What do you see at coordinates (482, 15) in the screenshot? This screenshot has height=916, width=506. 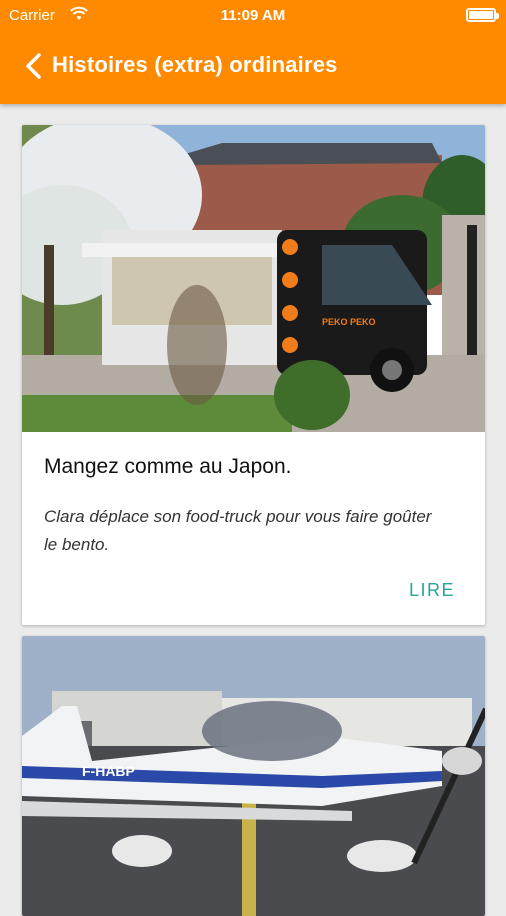 I see `battery-icon` at bounding box center [482, 15].